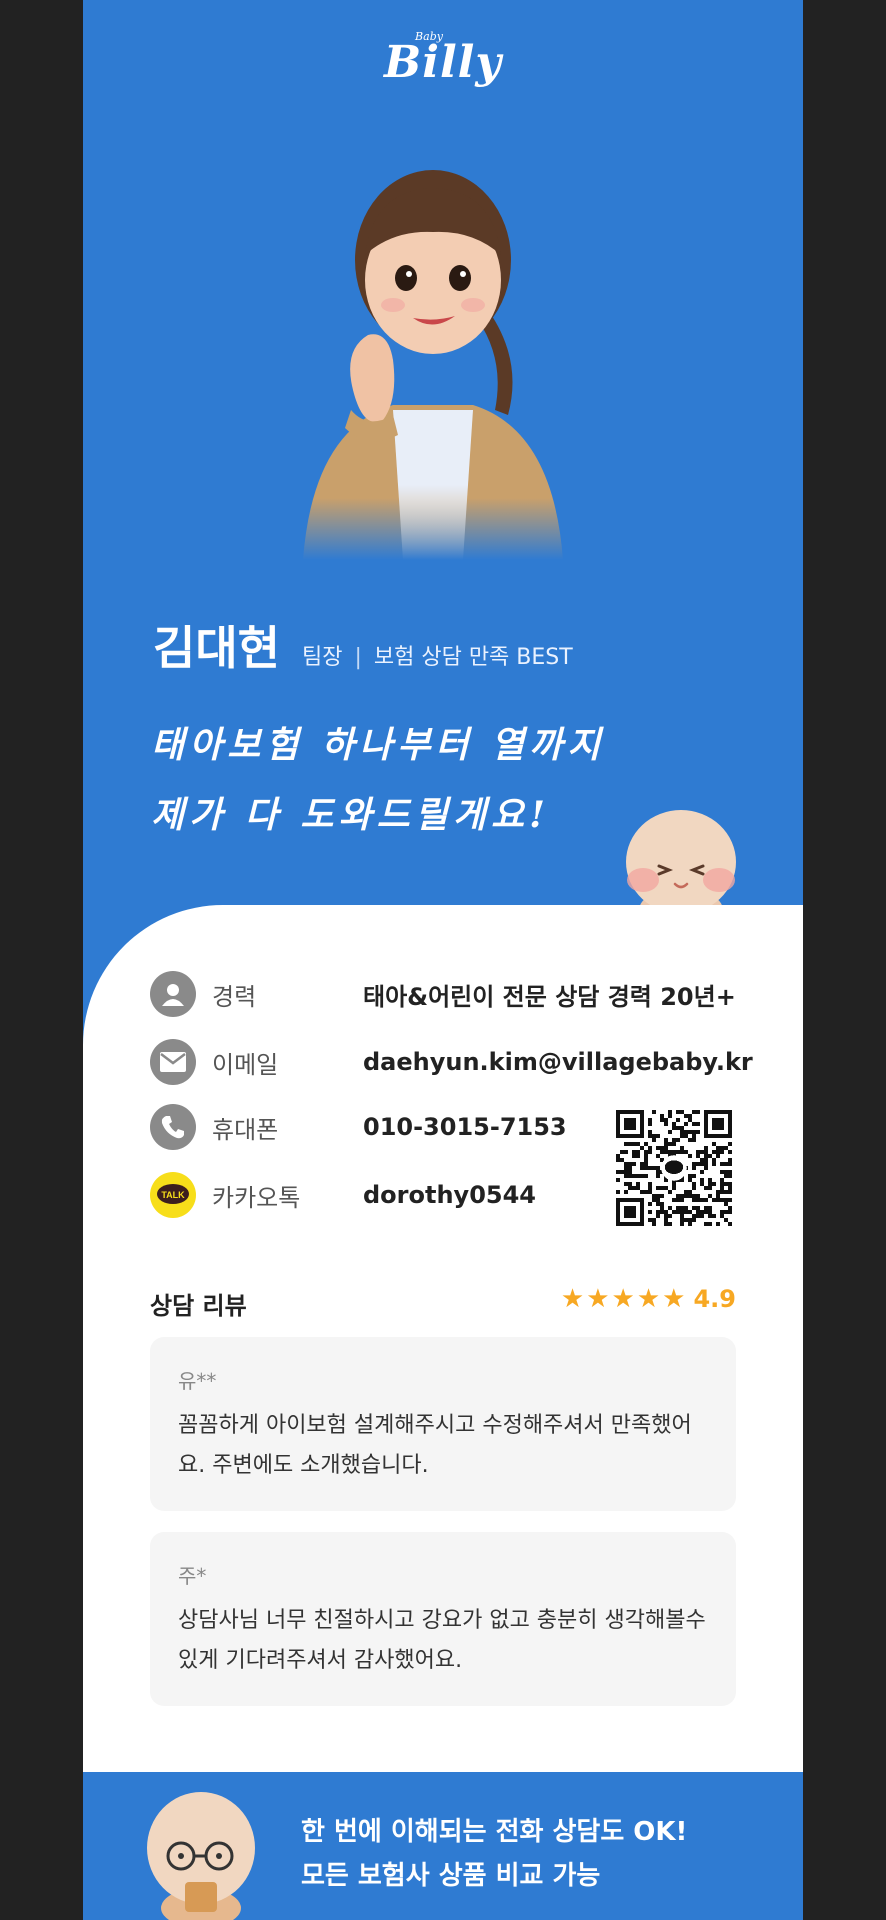 Image resolution: width=886 pixels, height=1920 pixels. Describe the element at coordinates (449, 1195) in the screenshot. I see `kakao-value: dorothy0544` at that location.